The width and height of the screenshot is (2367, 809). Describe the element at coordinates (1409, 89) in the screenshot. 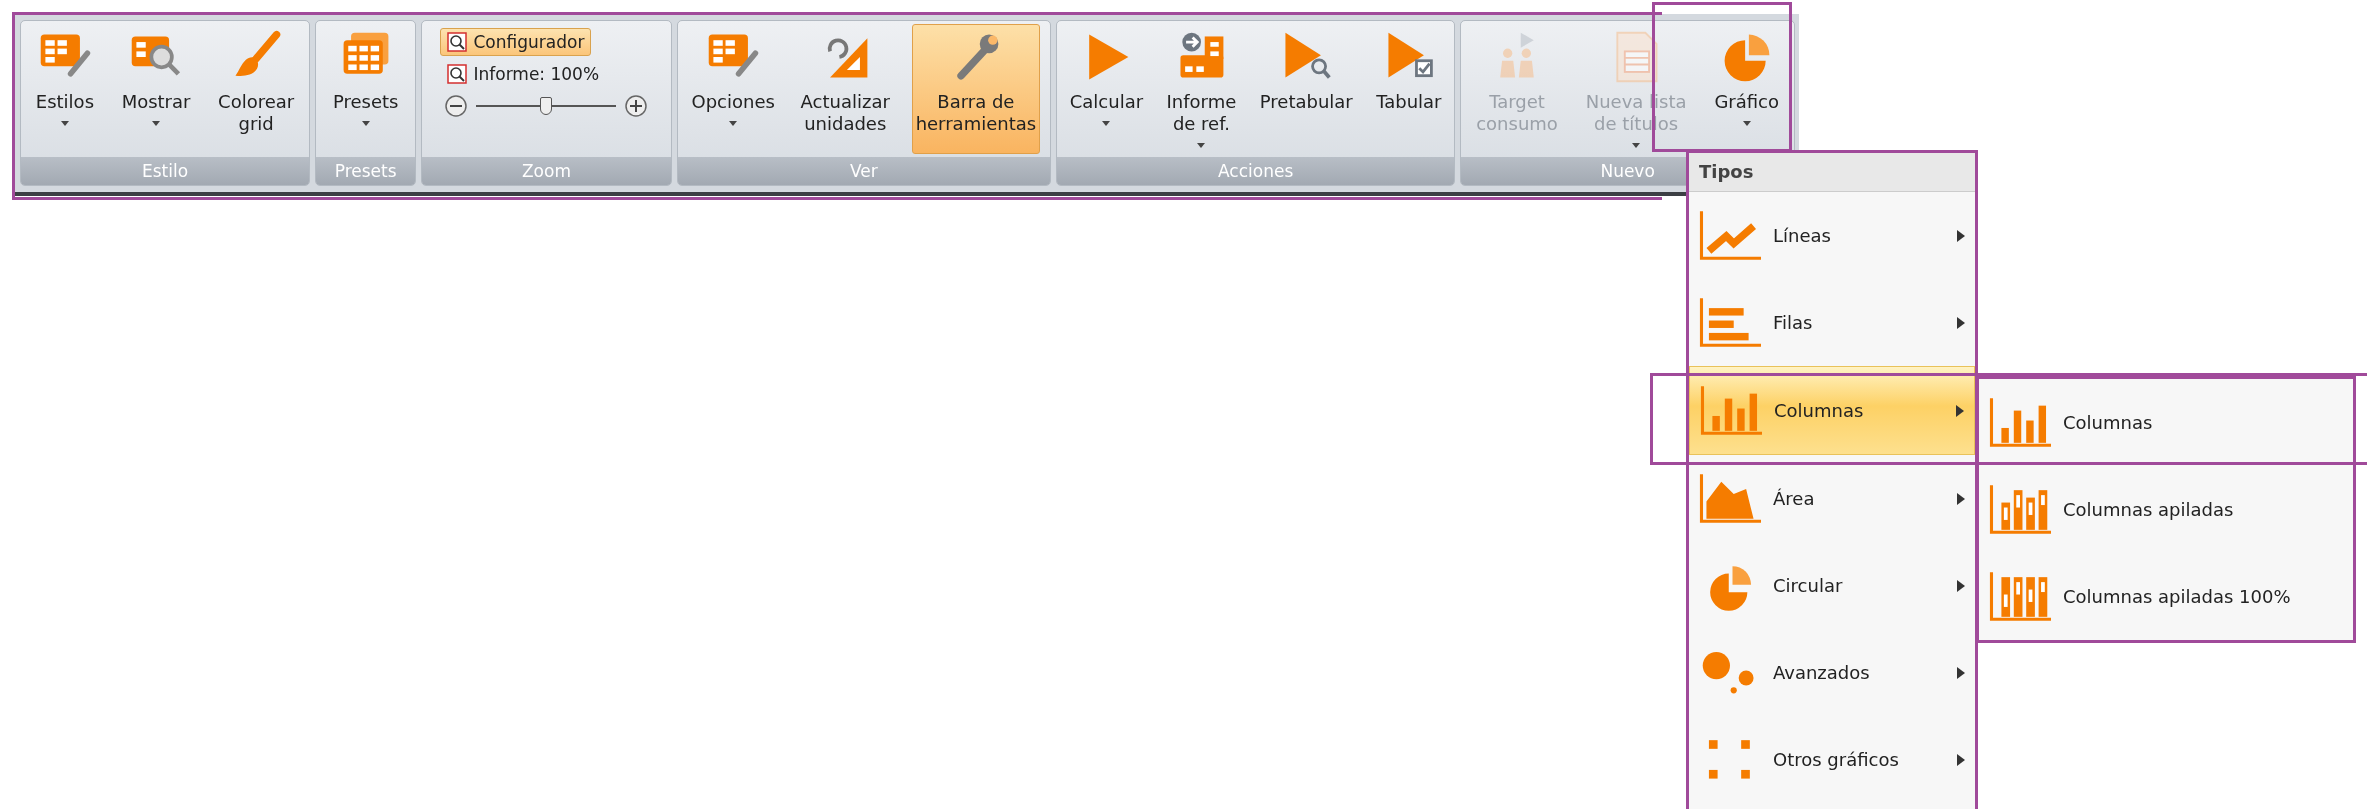

I see `ribbon-button: Tabular` at that location.